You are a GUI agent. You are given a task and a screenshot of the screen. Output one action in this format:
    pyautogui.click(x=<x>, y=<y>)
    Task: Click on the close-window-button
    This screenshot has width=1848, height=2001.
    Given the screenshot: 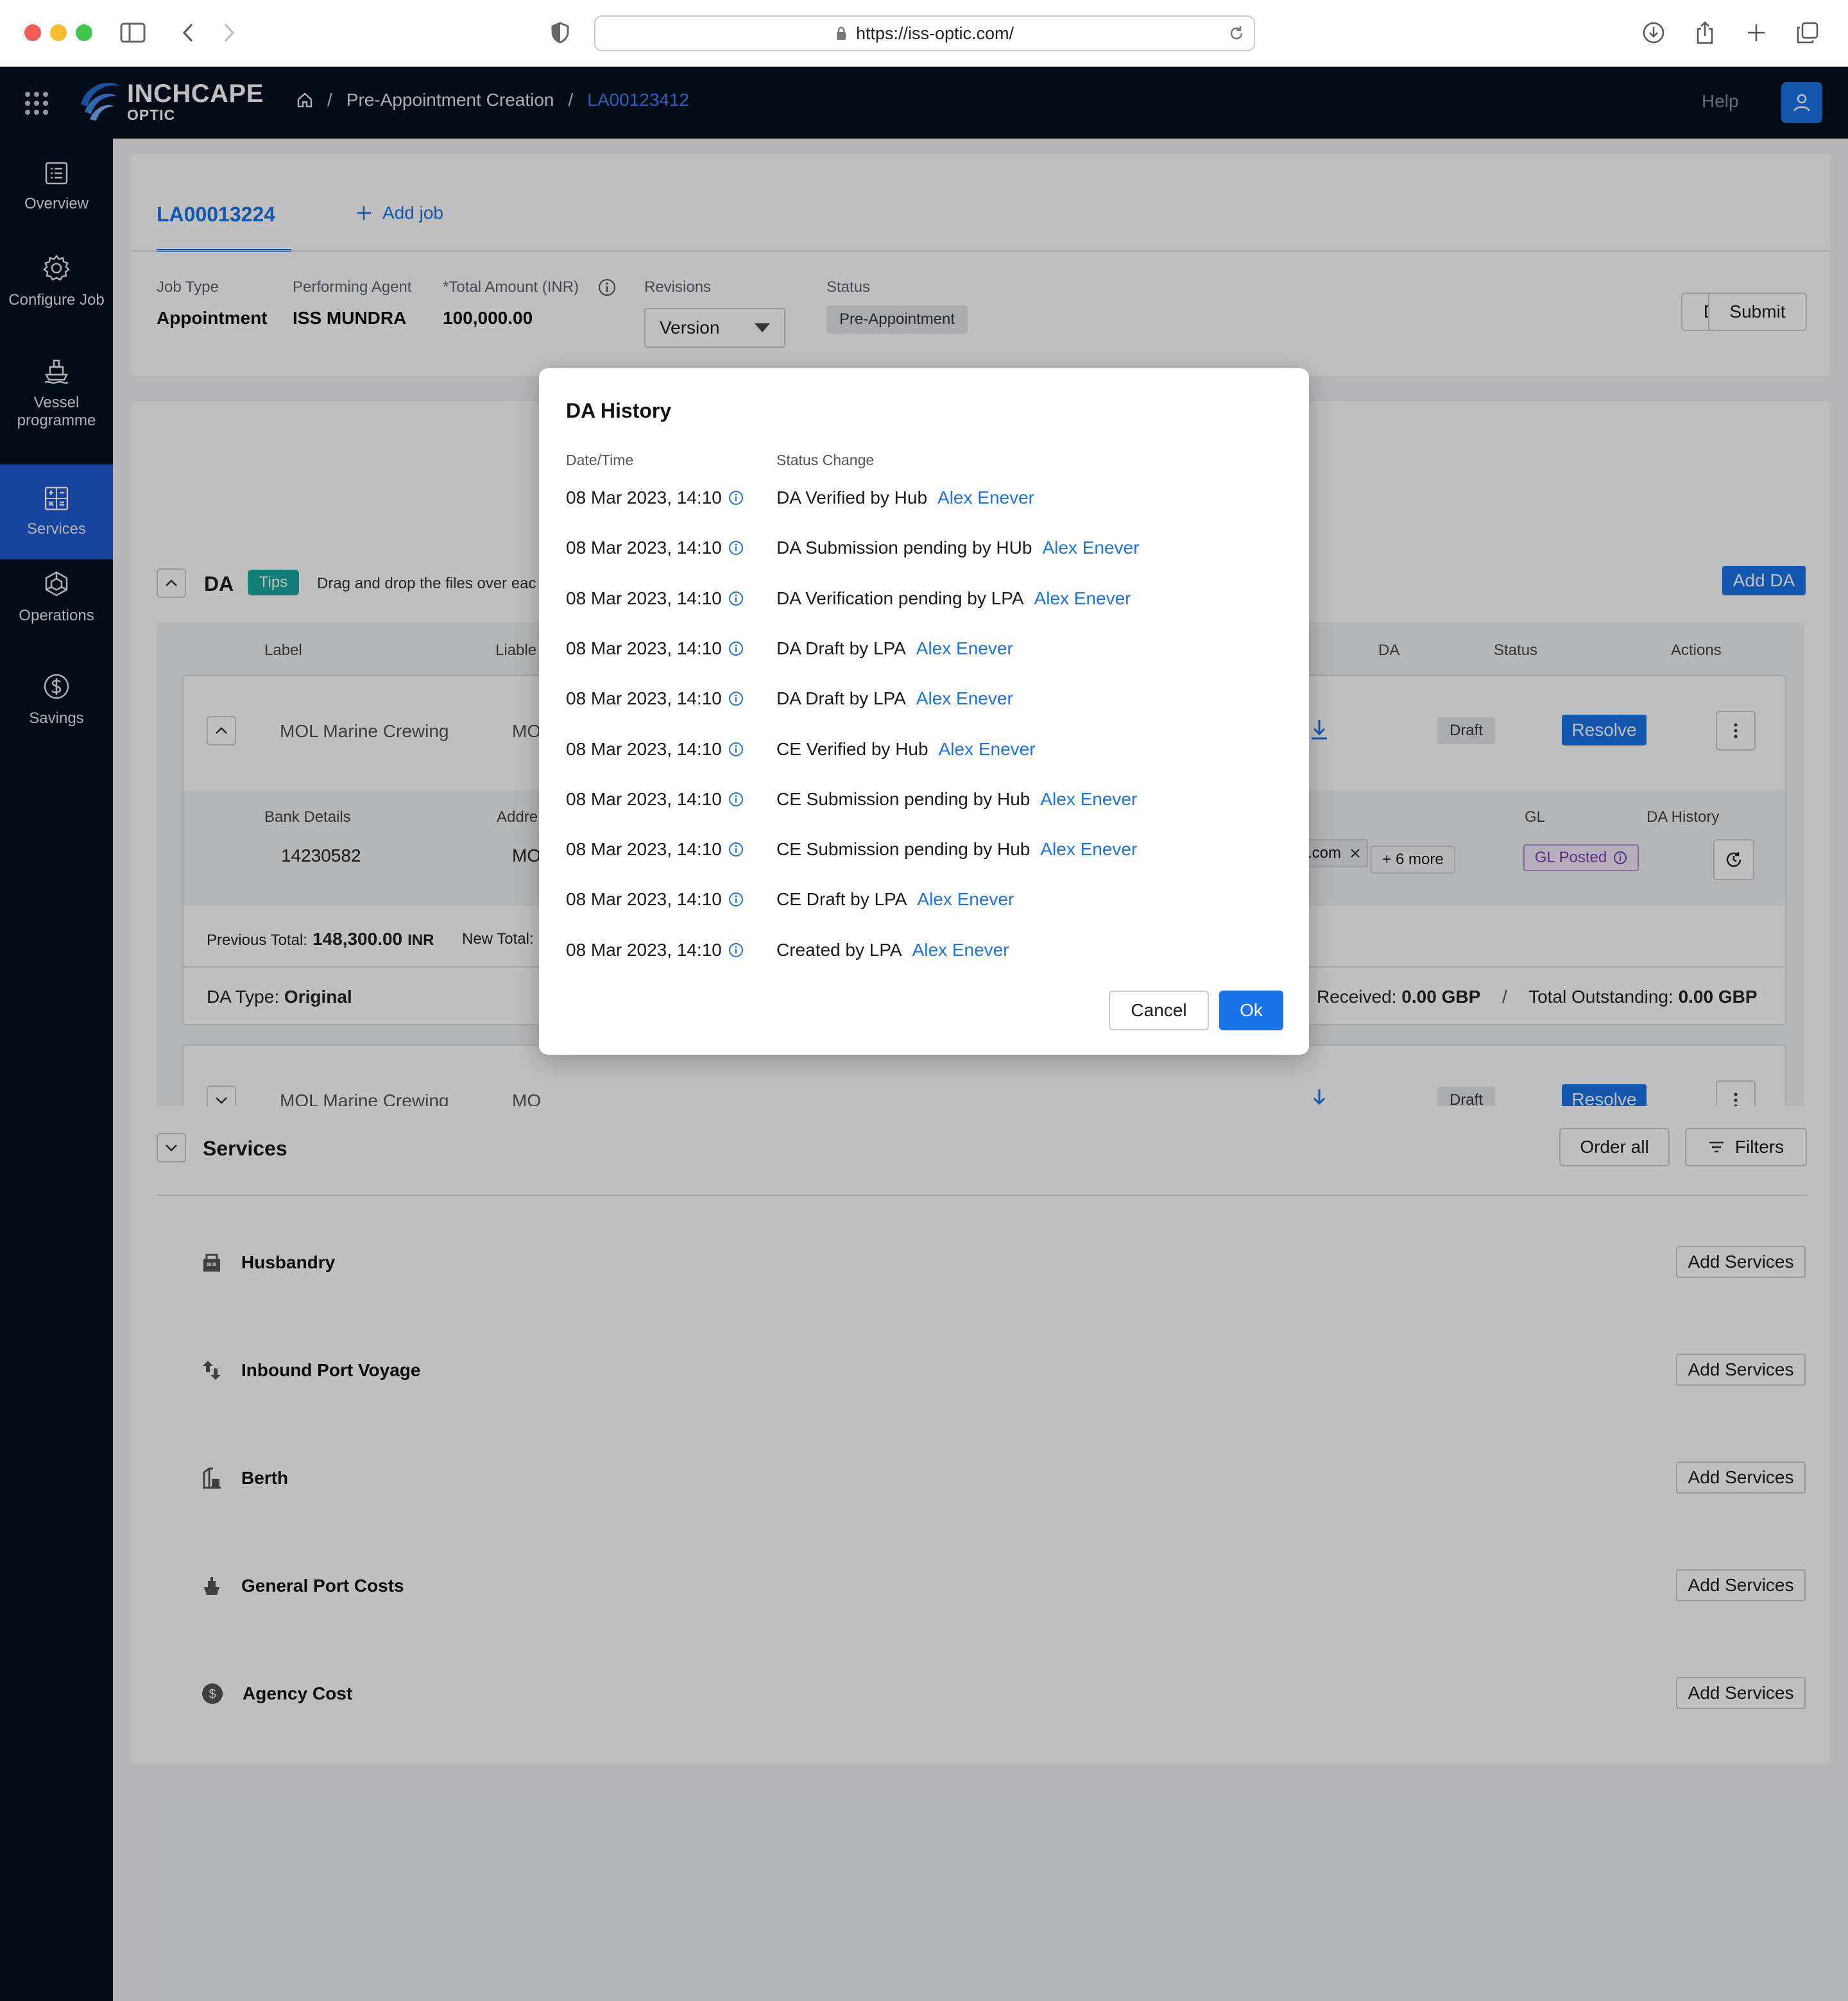 What is the action you would take?
    pyautogui.click(x=33, y=32)
    